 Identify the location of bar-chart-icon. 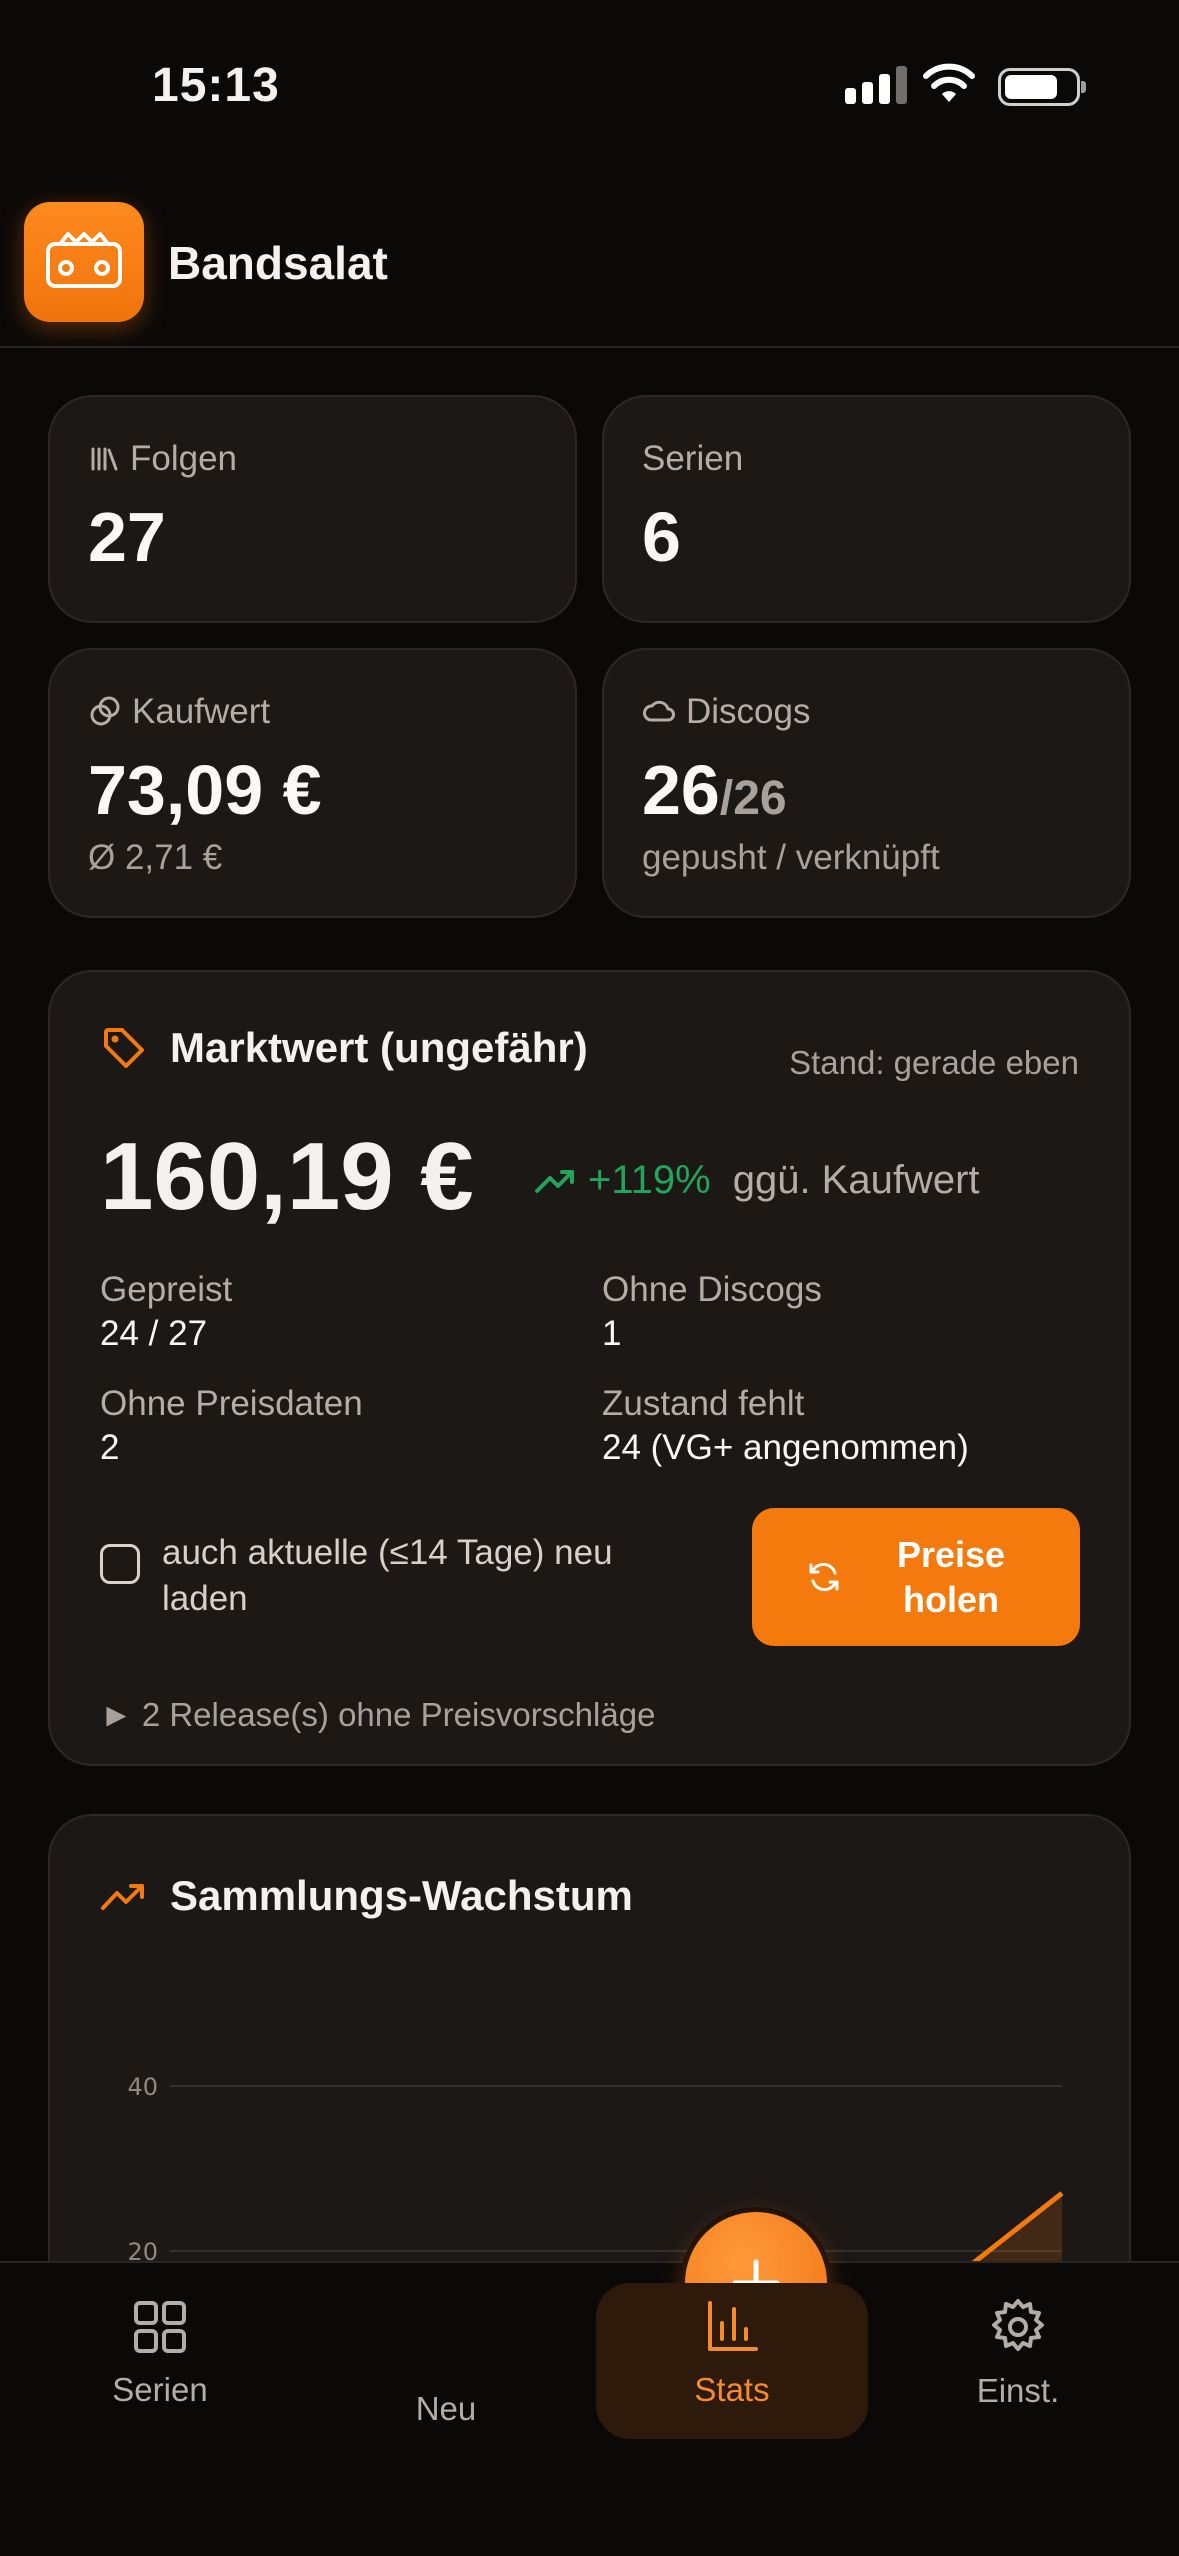
(733, 2326).